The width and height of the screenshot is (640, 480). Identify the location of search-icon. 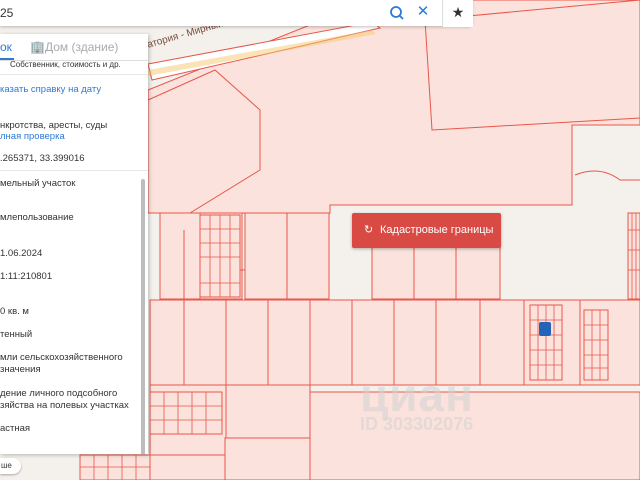
(397, 13).